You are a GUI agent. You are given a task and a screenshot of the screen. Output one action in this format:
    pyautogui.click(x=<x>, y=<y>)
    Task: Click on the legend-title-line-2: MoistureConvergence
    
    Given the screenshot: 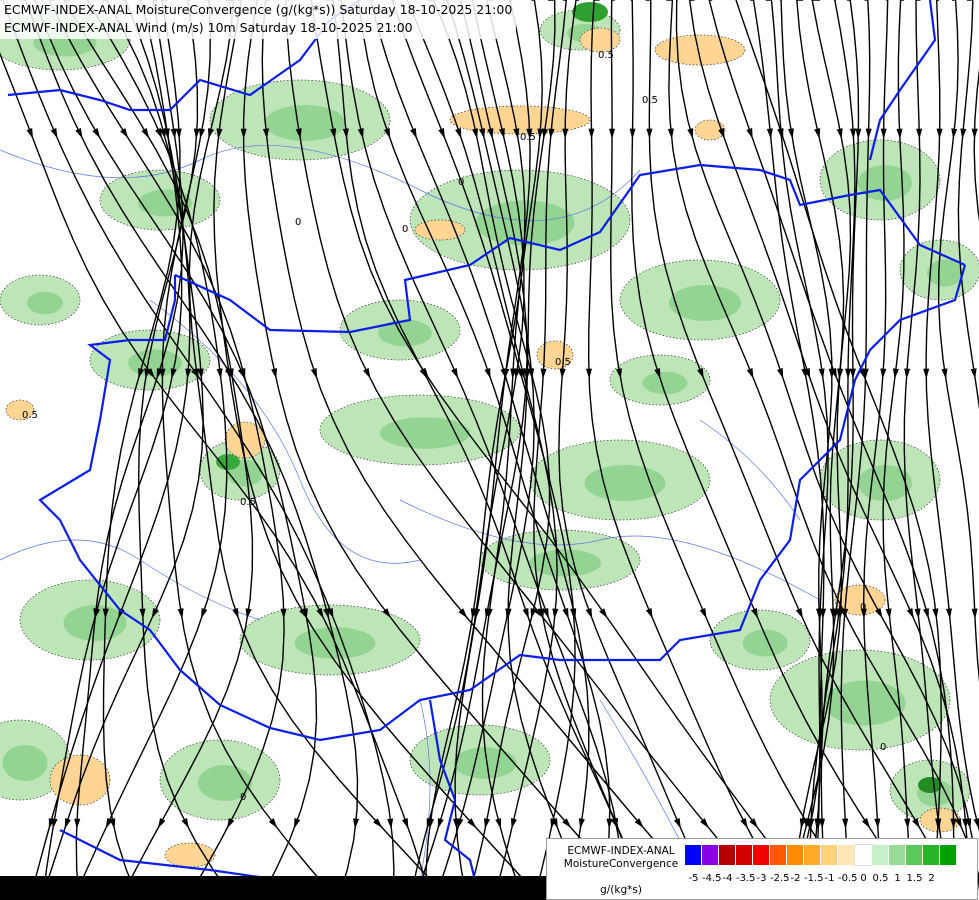 What is the action you would take?
    pyautogui.click(x=621, y=864)
    